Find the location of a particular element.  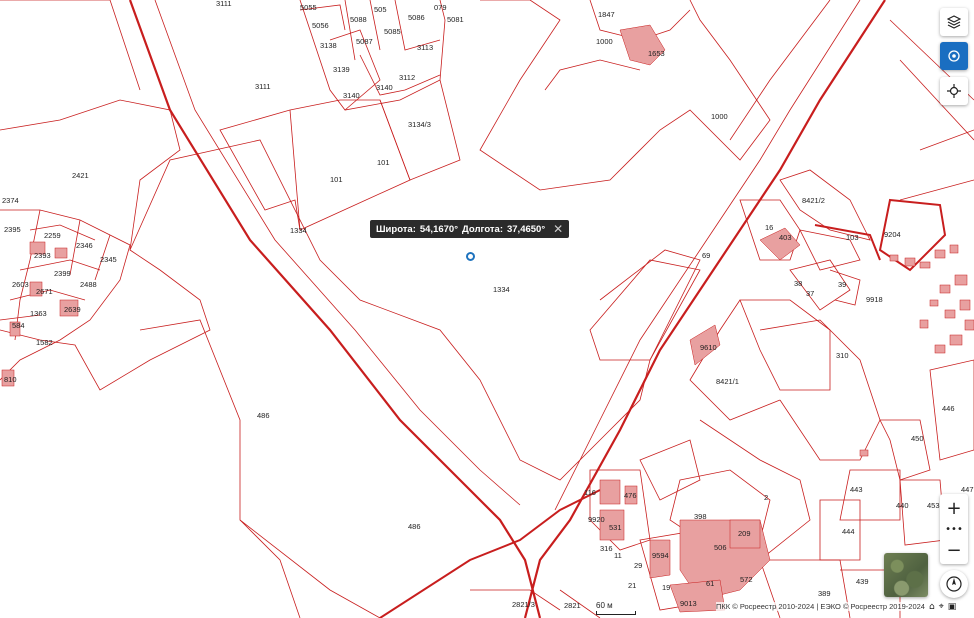

parcel-label: 584 is located at coordinates (18, 325).